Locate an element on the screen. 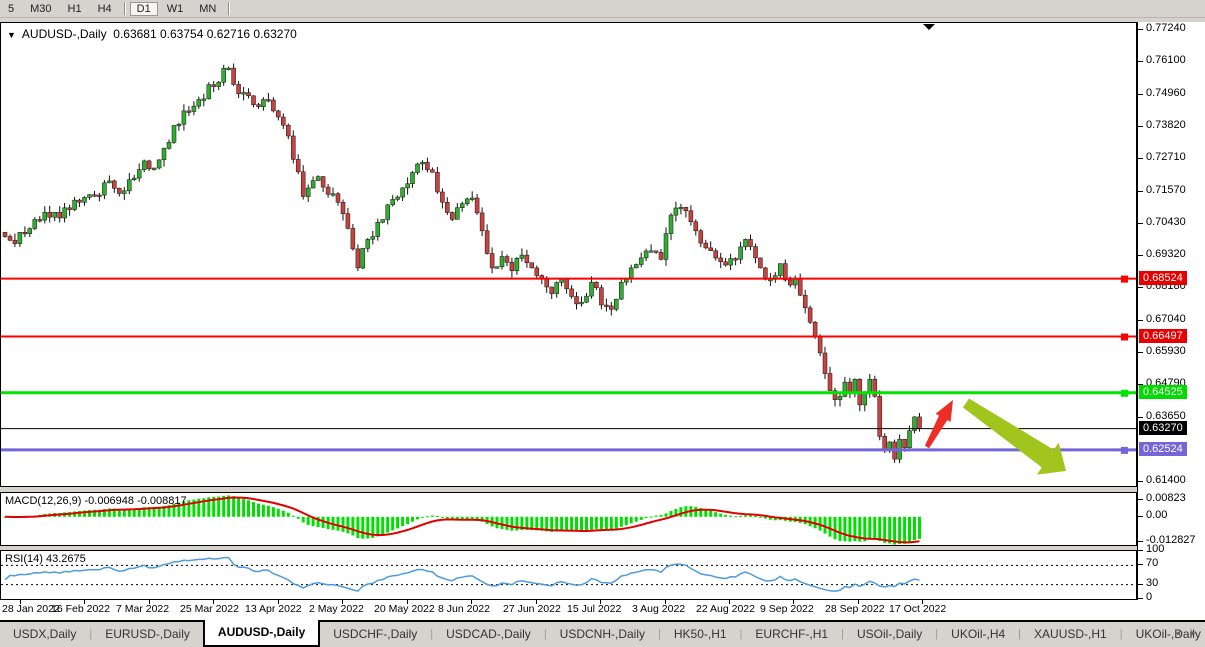 This screenshot has height=647, width=1205. axis-tick-label: 70 is located at coordinates (1152, 563).